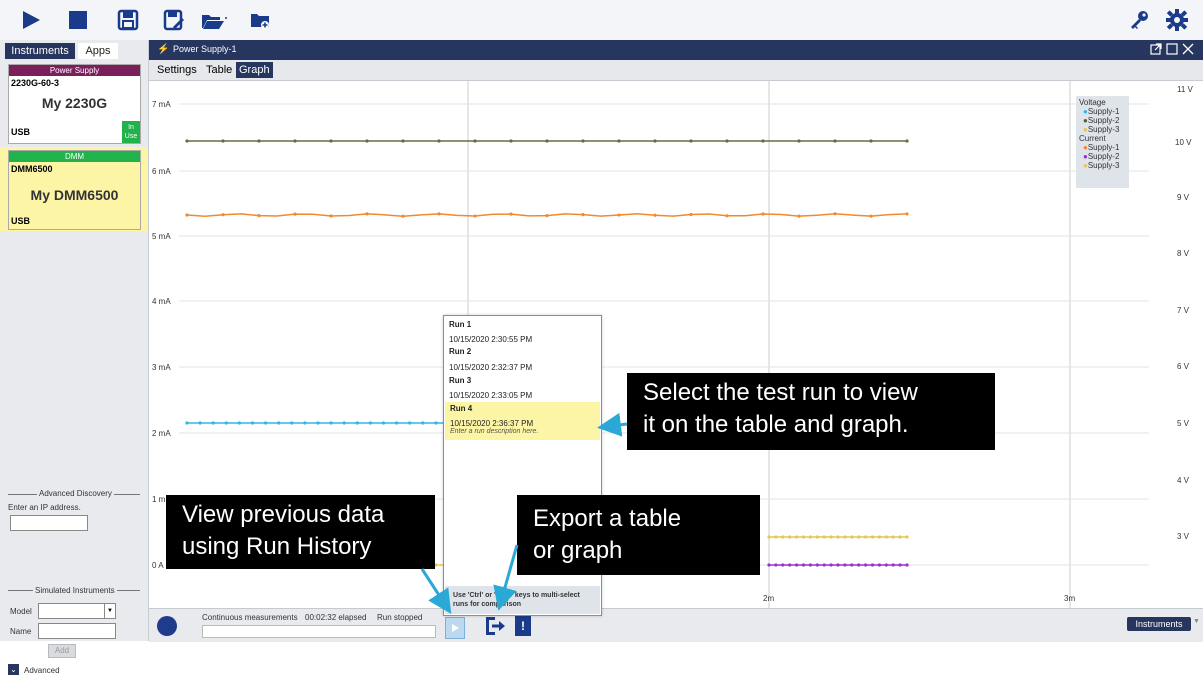  Describe the element at coordinates (214, 20) in the screenshot. I see `open-icon` at that location.